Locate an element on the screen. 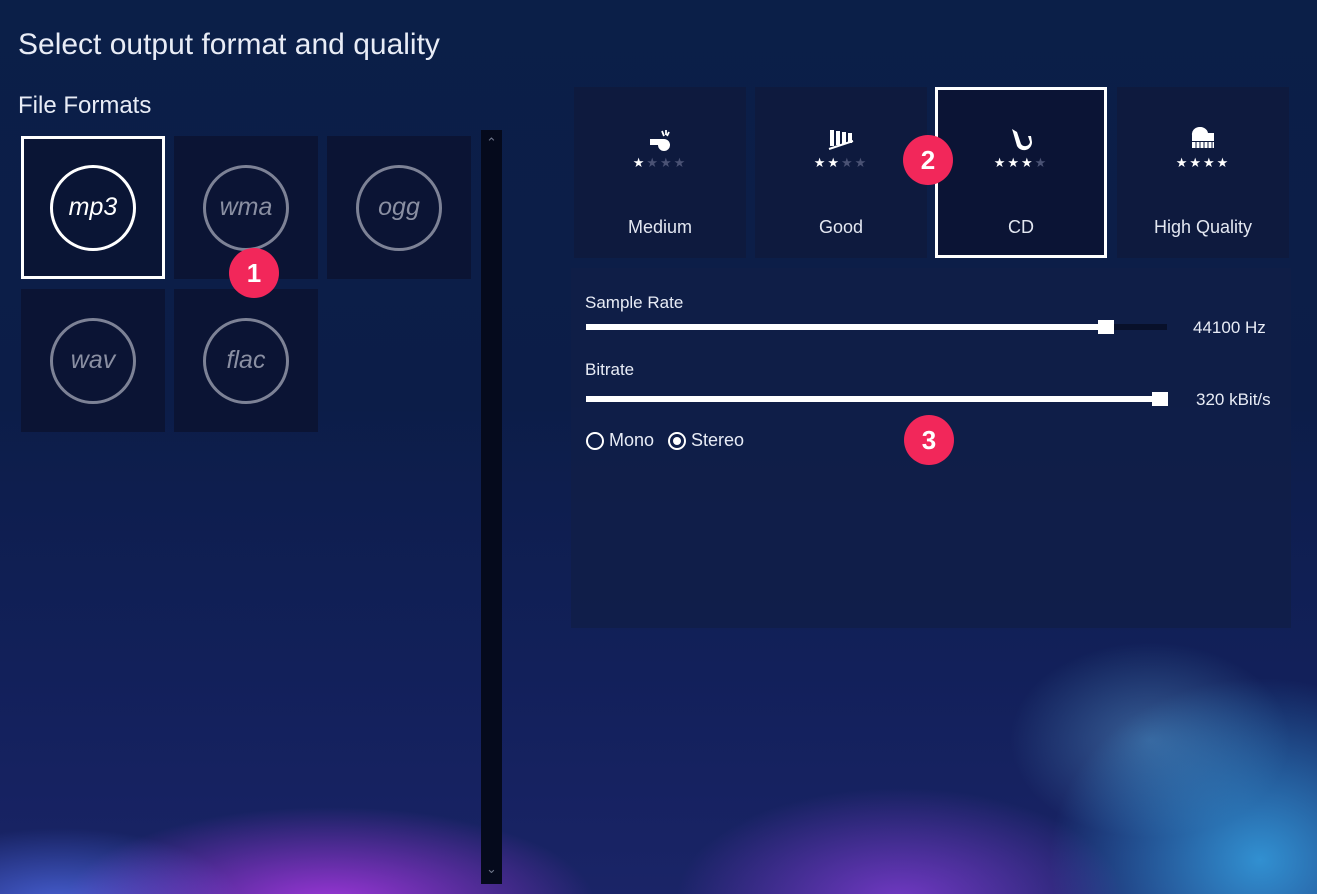 Image resolution: width=1317 pixels, height=894 pixels. quality-label: Good is located at coordinates (841, 227).